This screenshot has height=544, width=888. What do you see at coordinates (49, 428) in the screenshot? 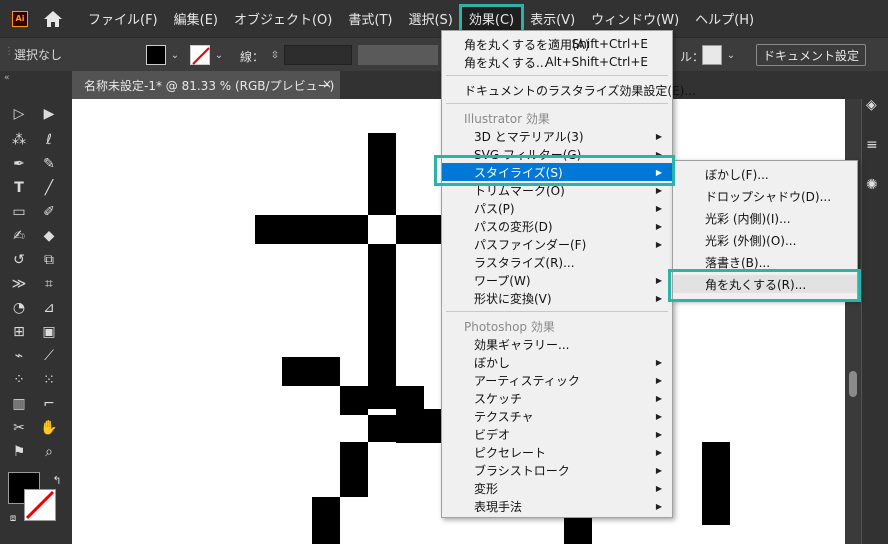
I see `hand-tool-icon: ✋` at bounding box center [49, 428].